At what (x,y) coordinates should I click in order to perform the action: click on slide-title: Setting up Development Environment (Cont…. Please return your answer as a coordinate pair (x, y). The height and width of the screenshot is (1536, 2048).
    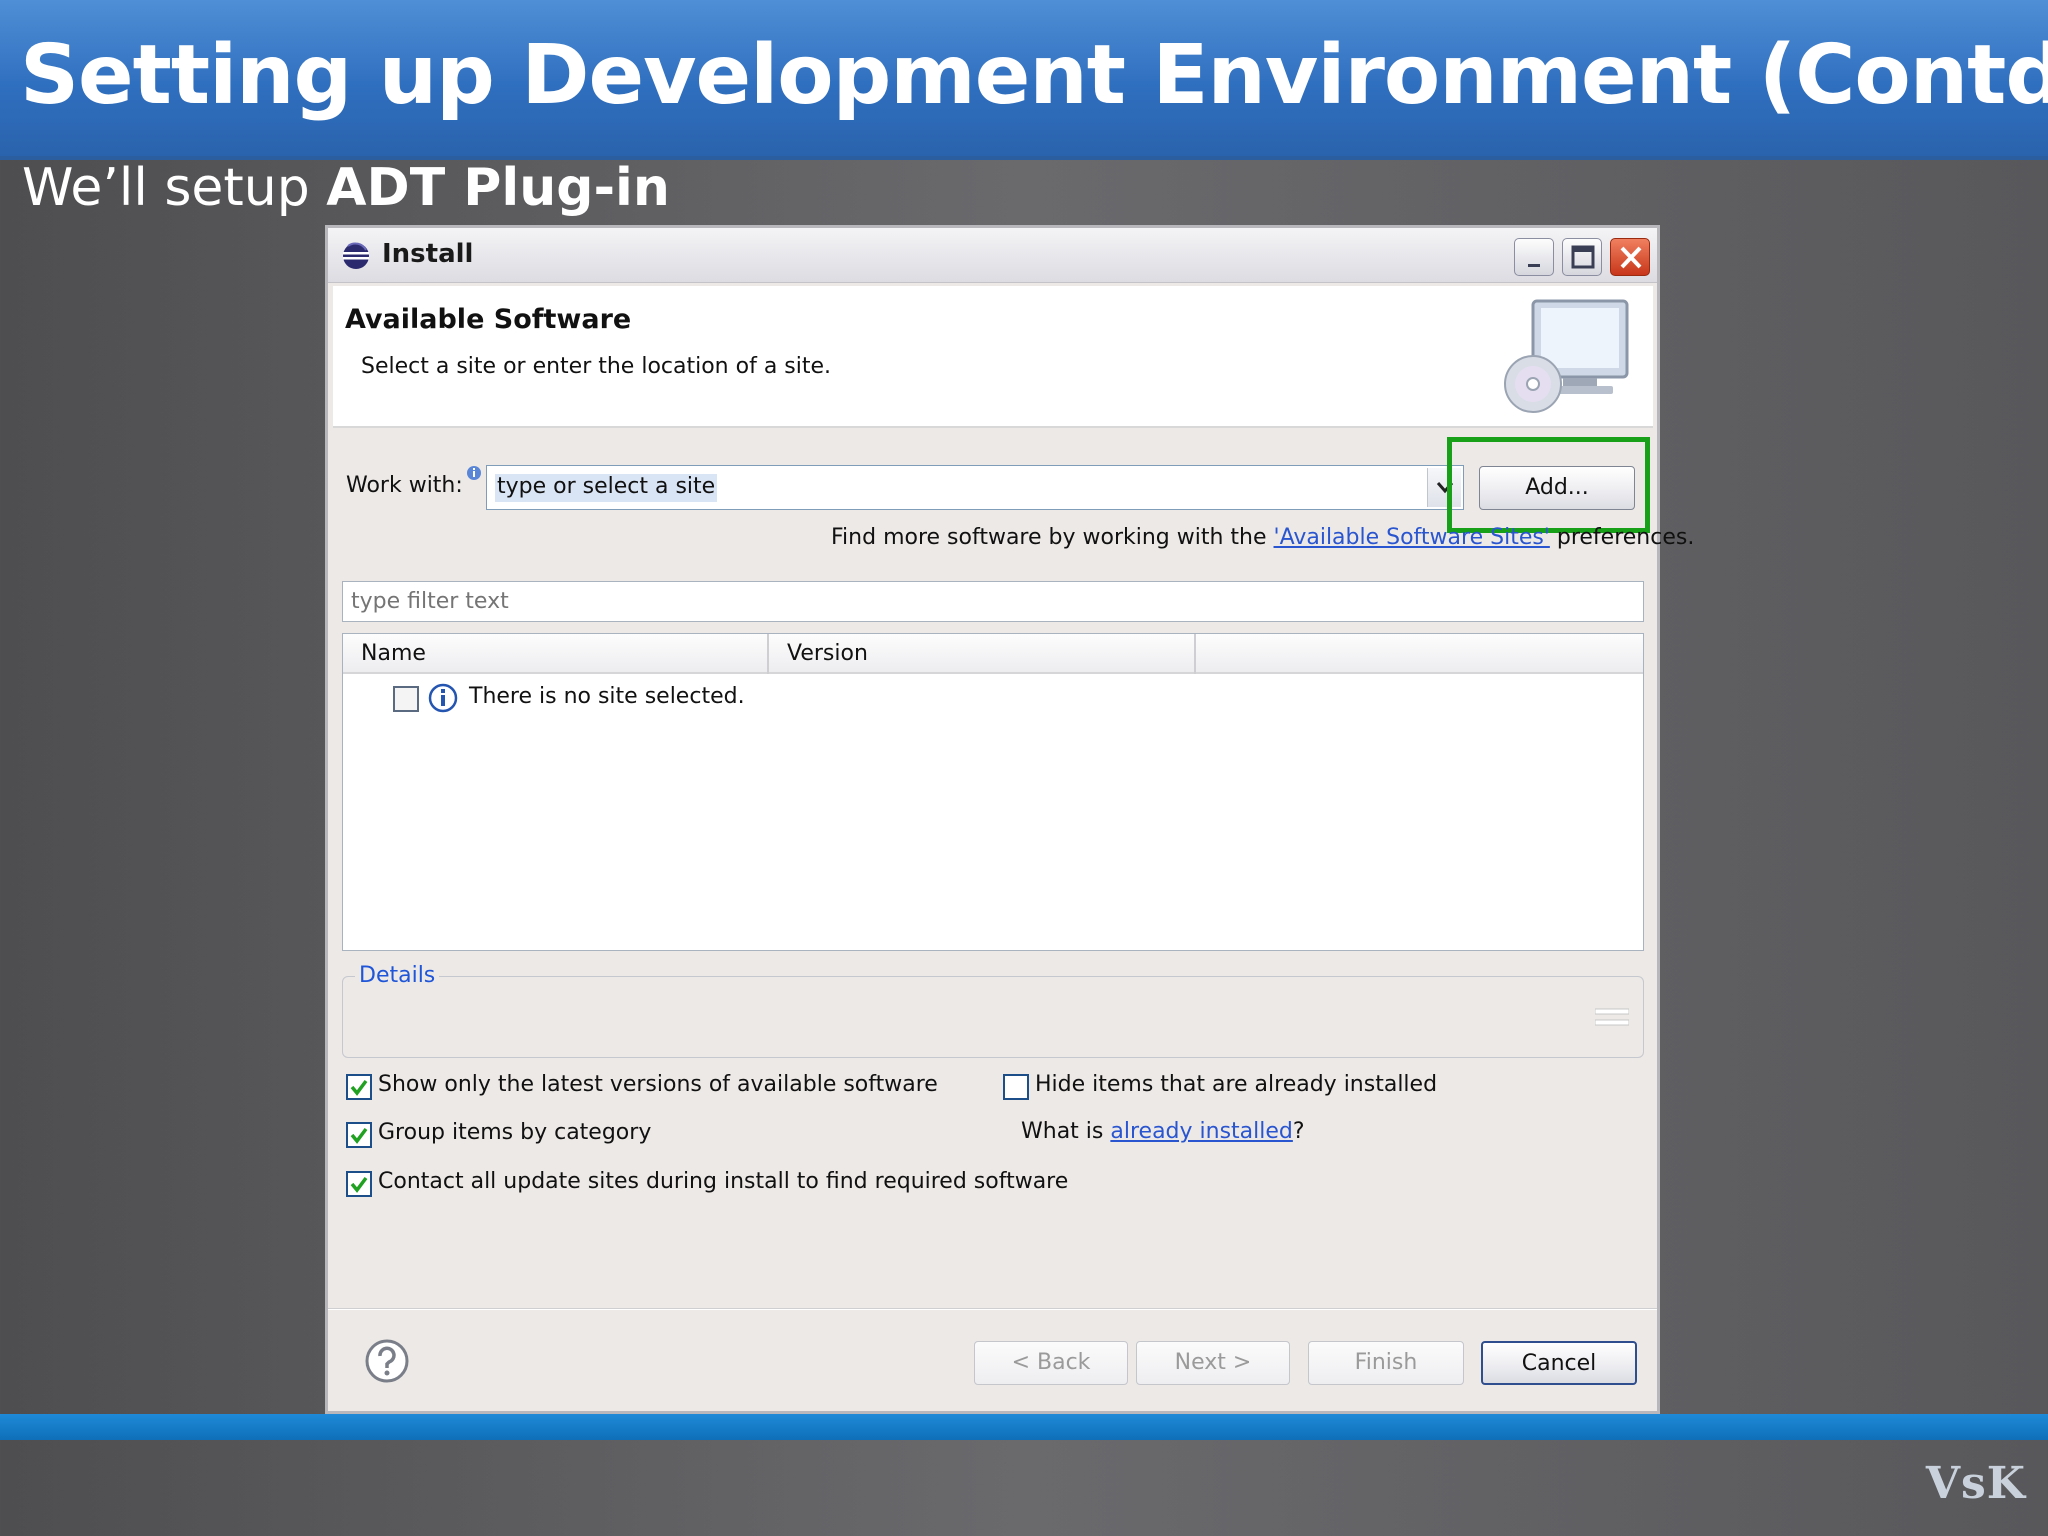
    Looking at the image, I should click on (1034, 75).